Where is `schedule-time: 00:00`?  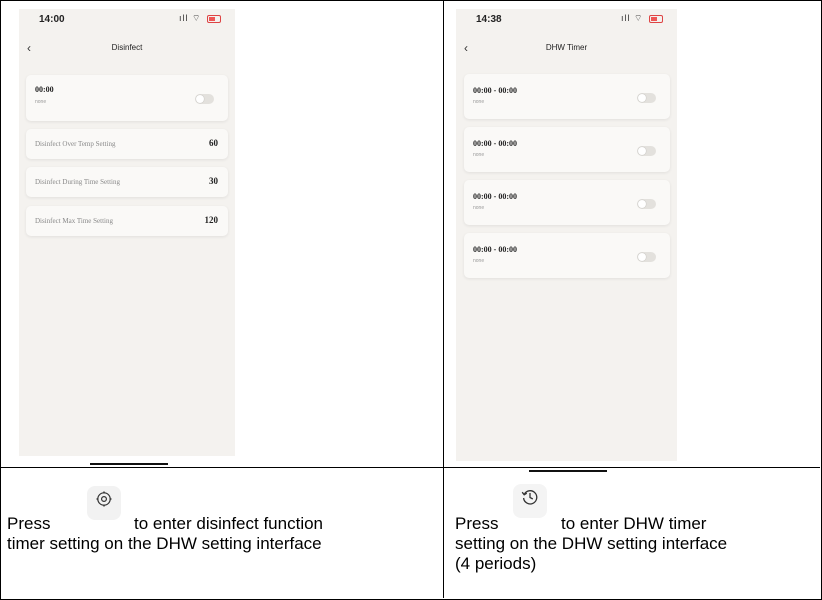 schedule-time: 00:00 is located at coordinates (44, 89).